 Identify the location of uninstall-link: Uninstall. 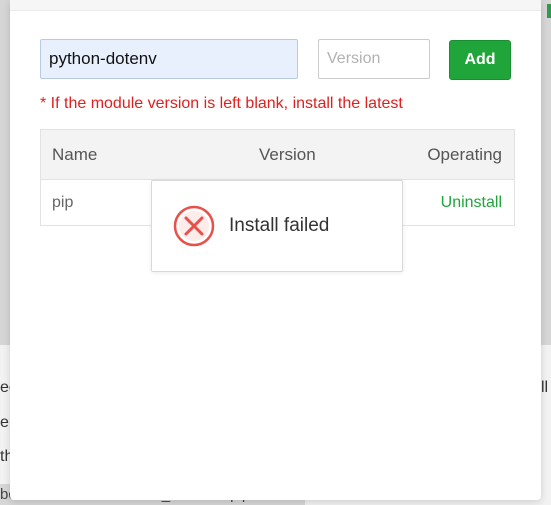
(471, 202).